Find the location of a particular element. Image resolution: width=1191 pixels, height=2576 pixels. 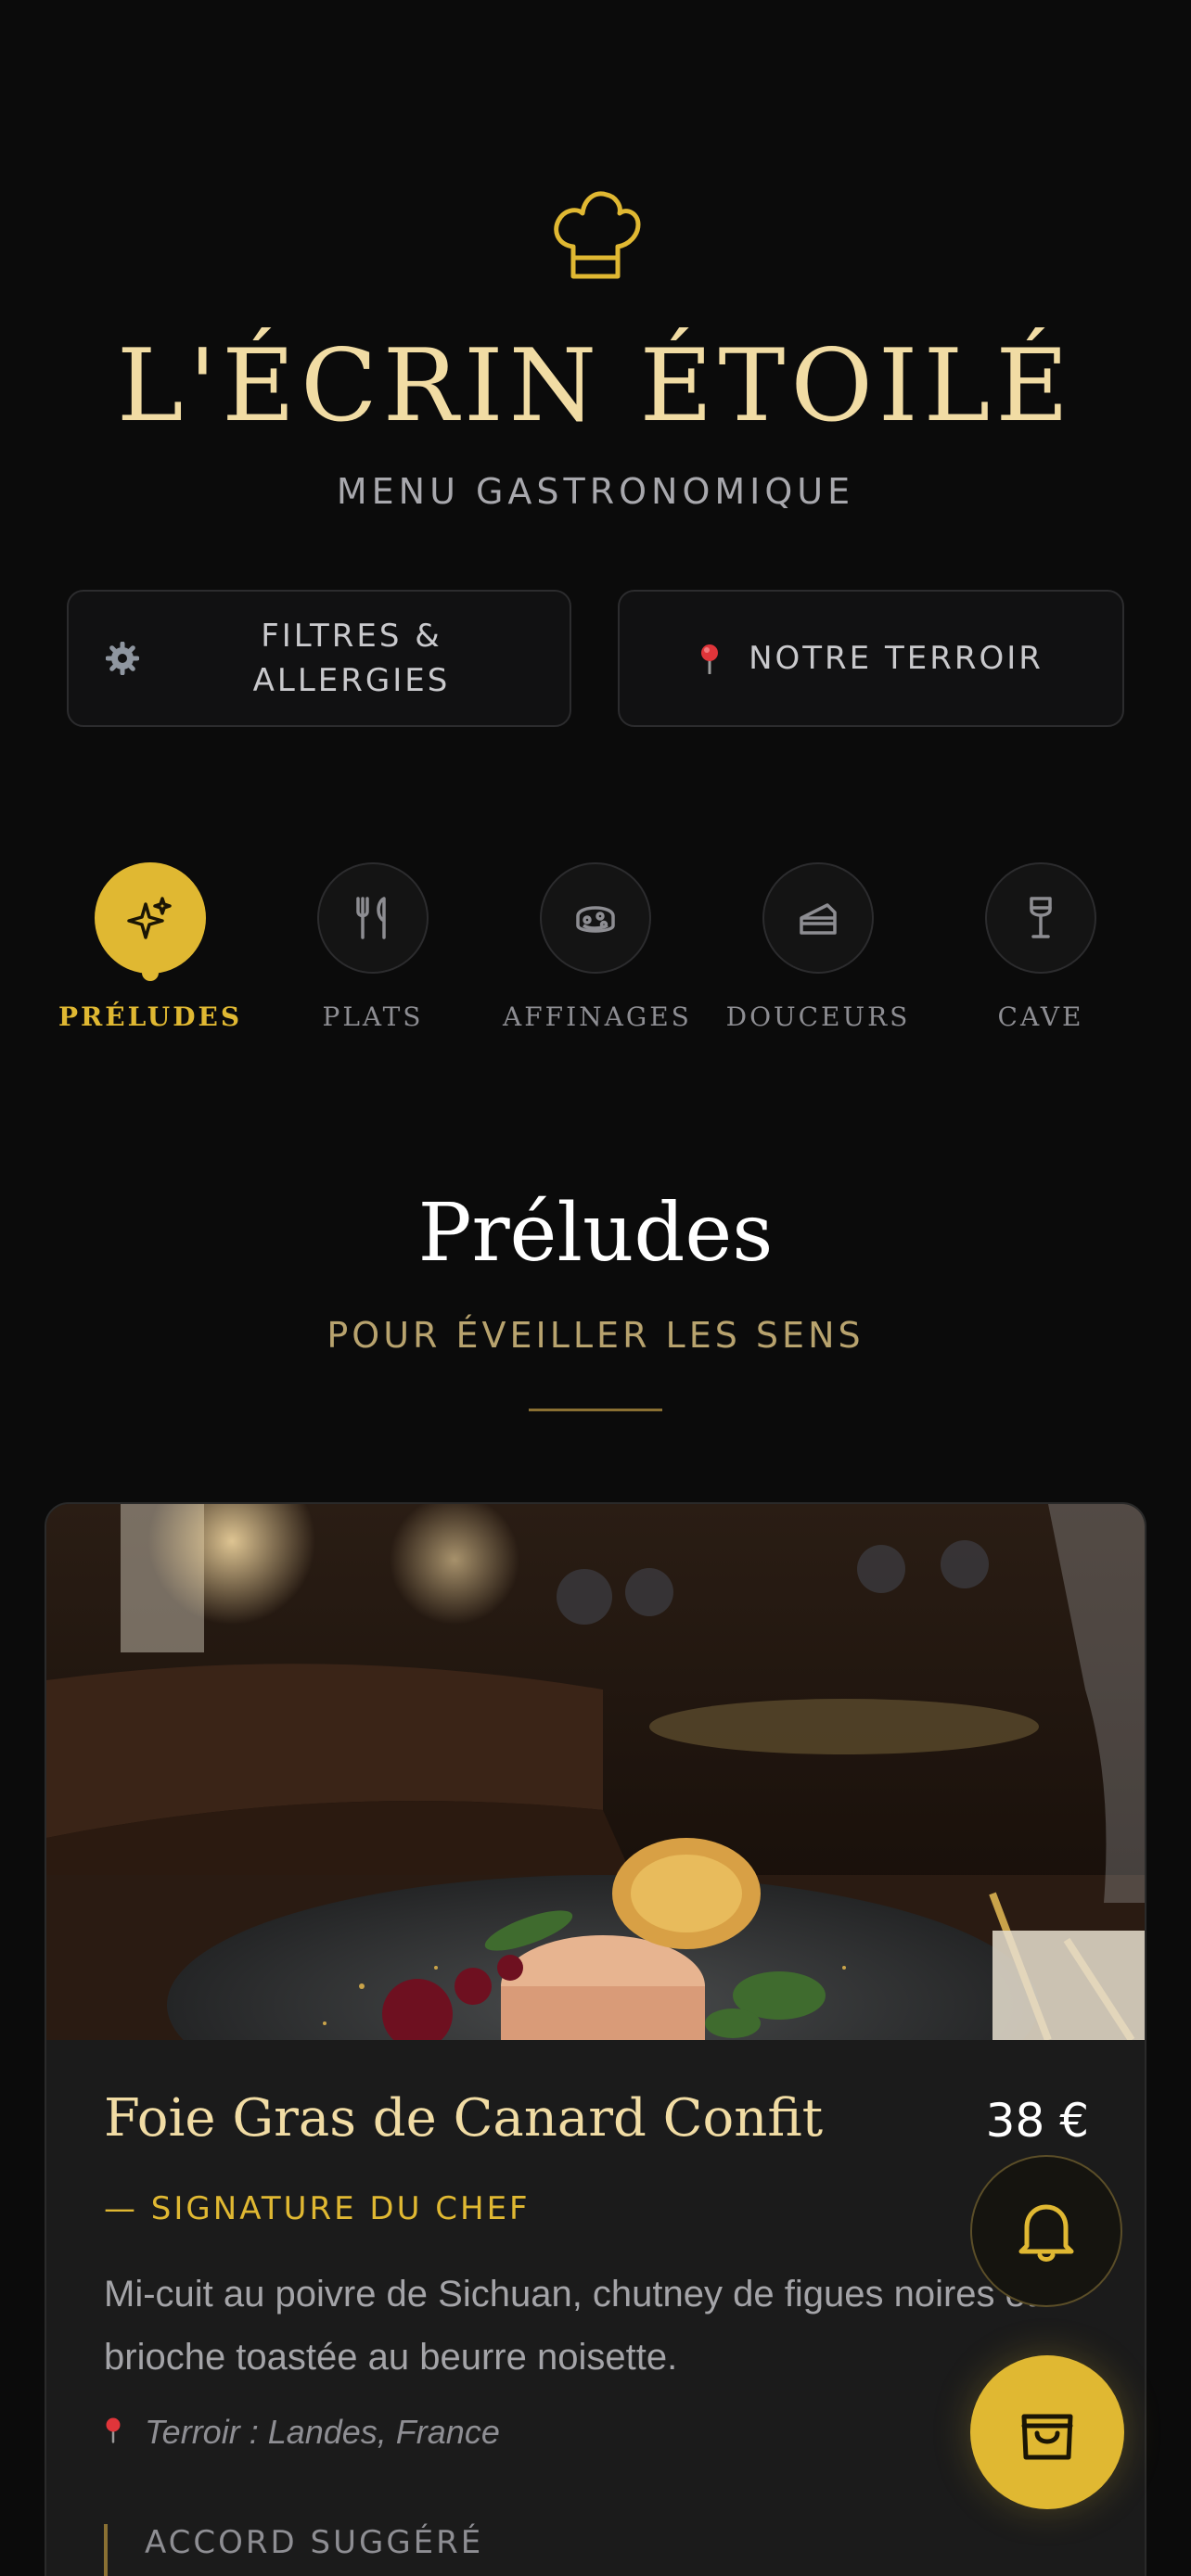

dish-origin: Terroir : Landes, France is located at coordinates (302, 2433).